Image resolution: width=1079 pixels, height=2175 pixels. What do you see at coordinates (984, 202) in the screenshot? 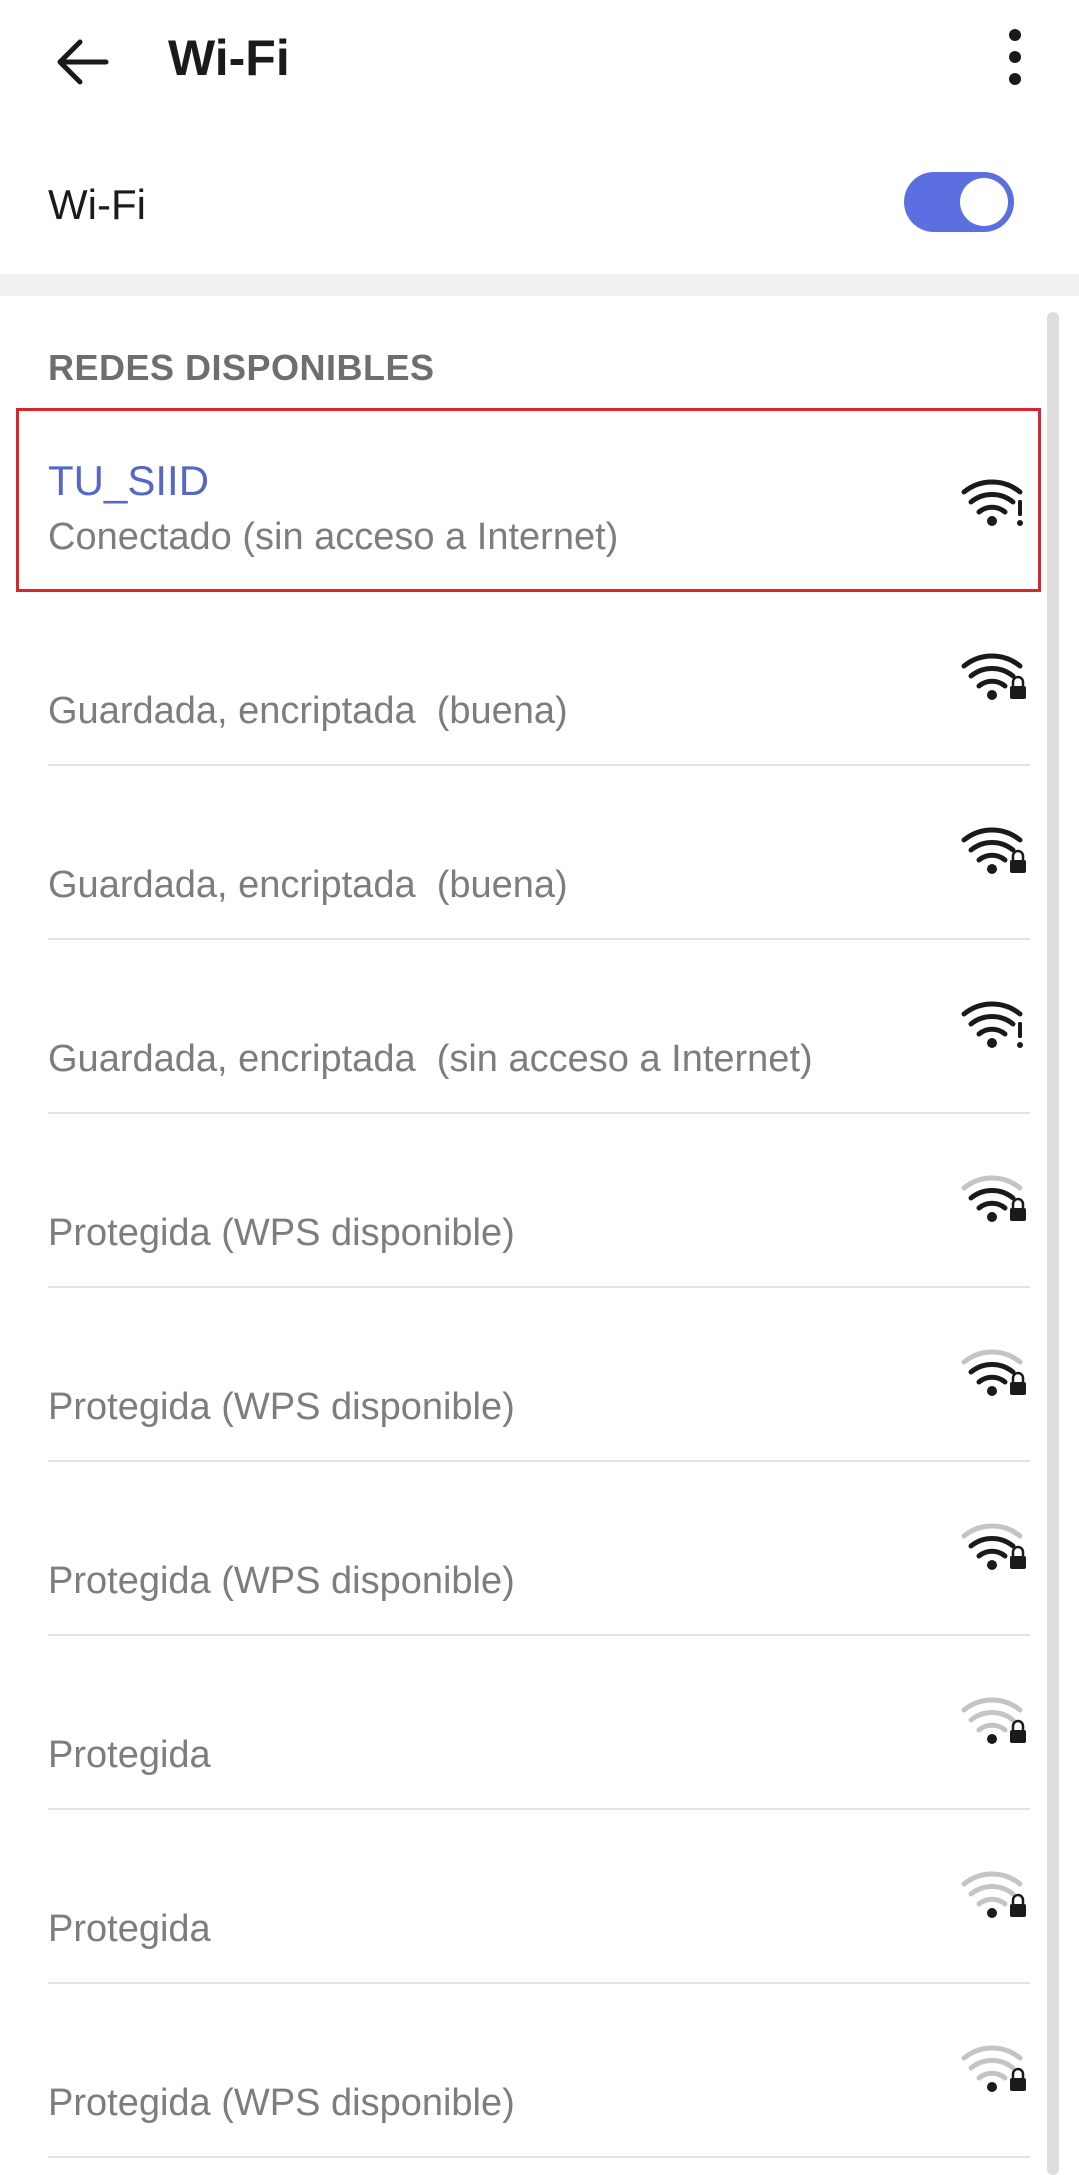
I see `switch-knob` at bounding box center [984, 202].